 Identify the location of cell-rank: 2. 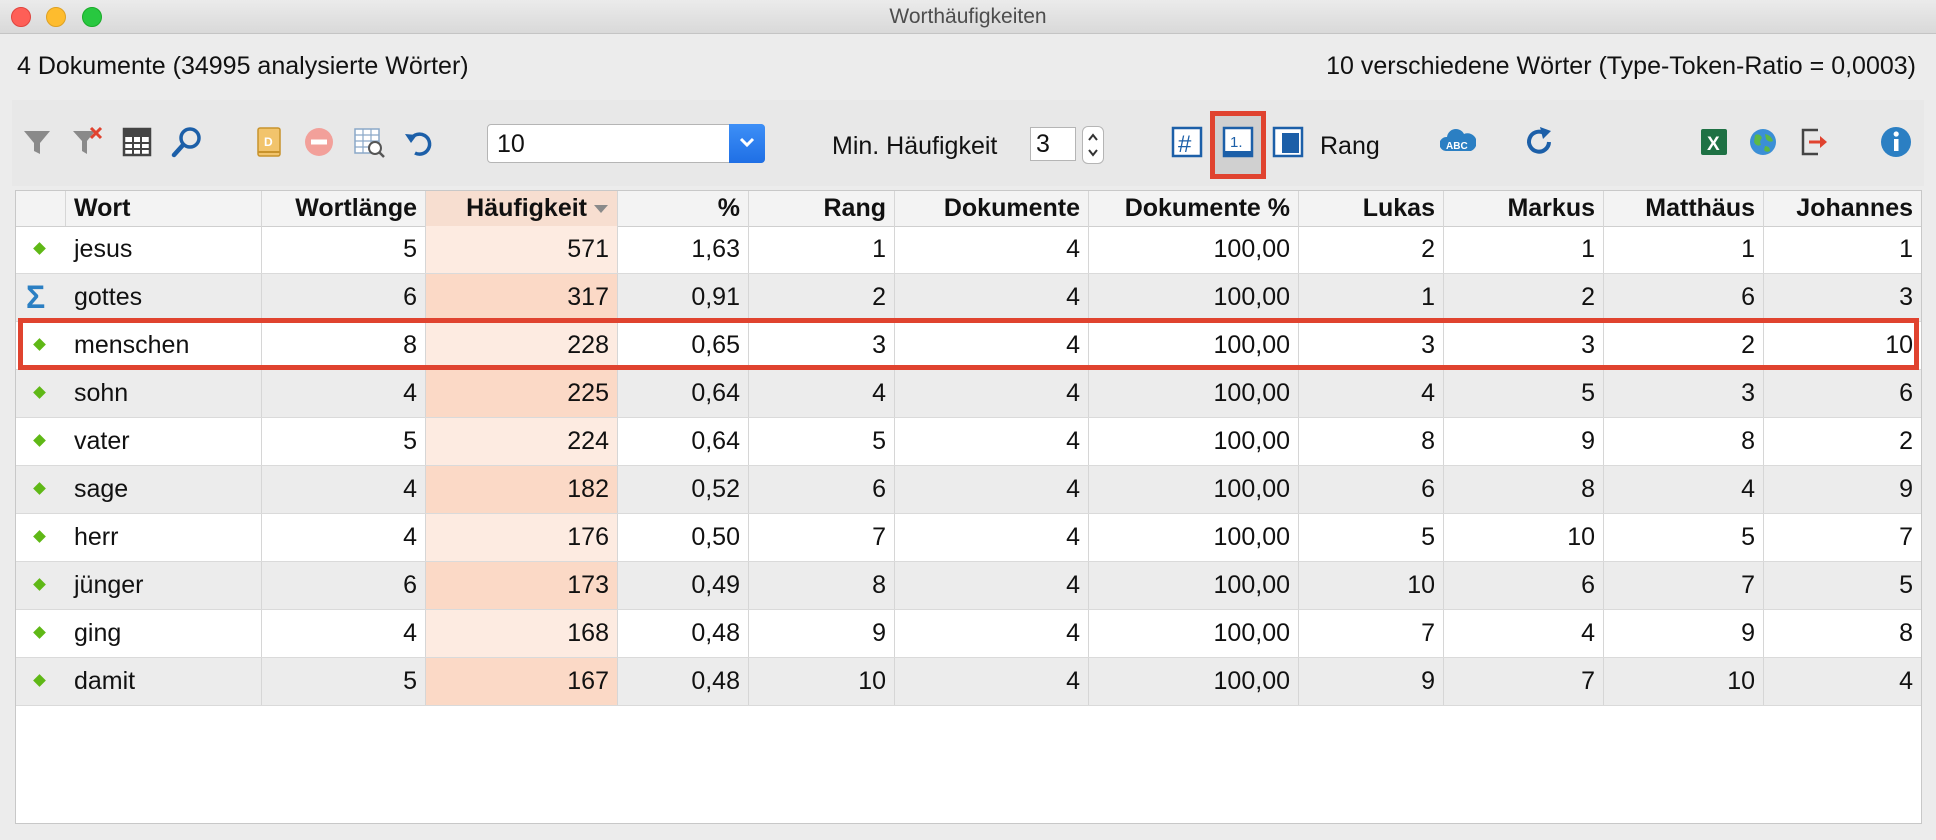
(822, 297).